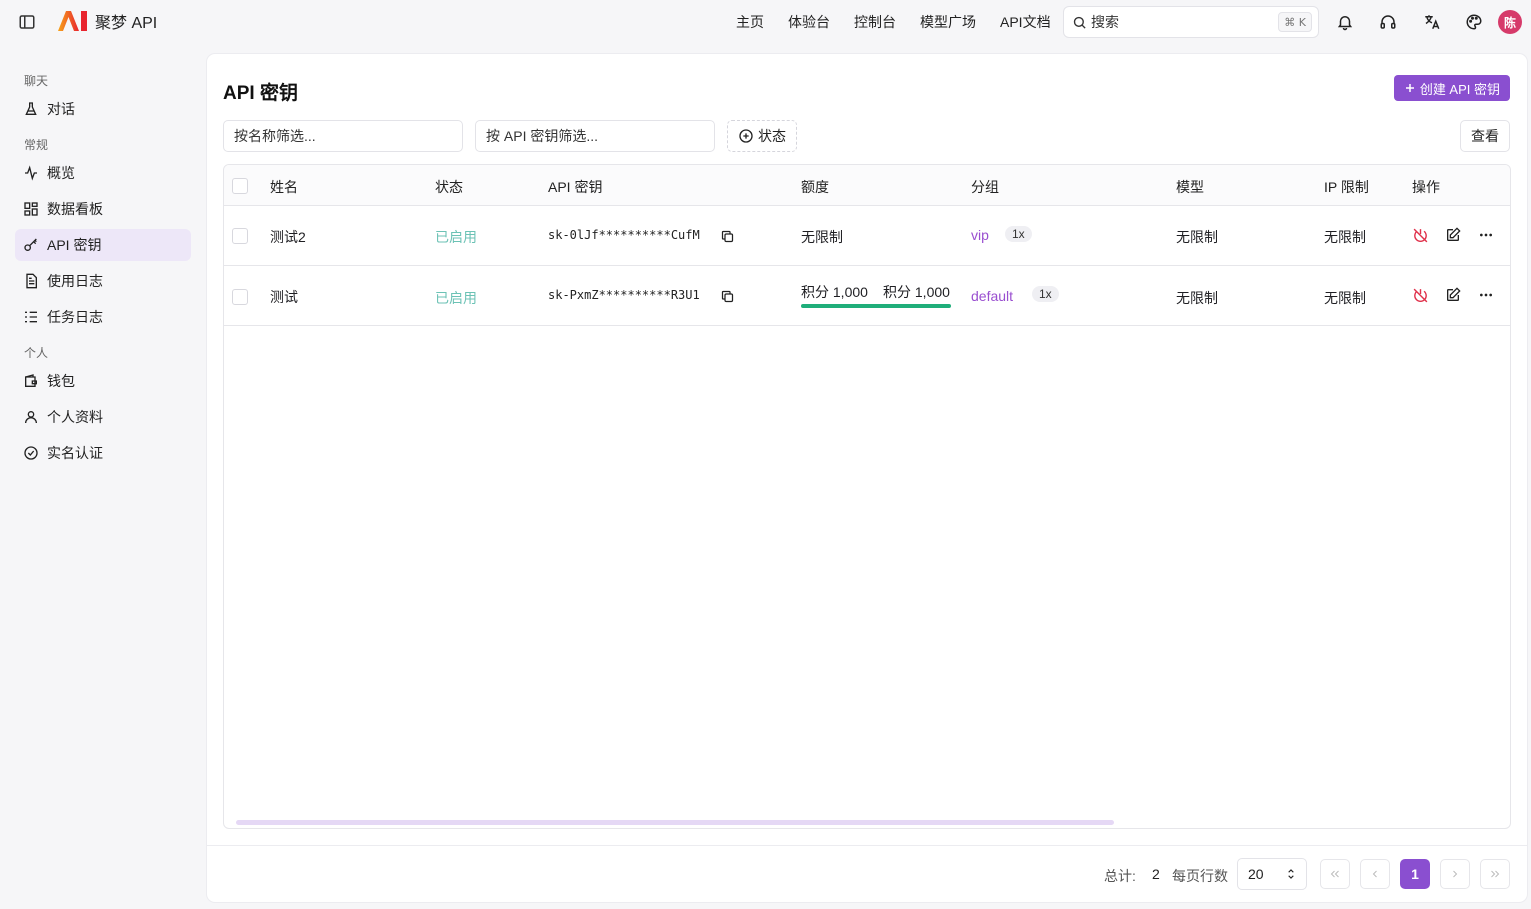  What do you see at coordinates (61, 109) in the screenshot?
I see `sidebar-item-label: 对话` at bounding box center [61, 109].